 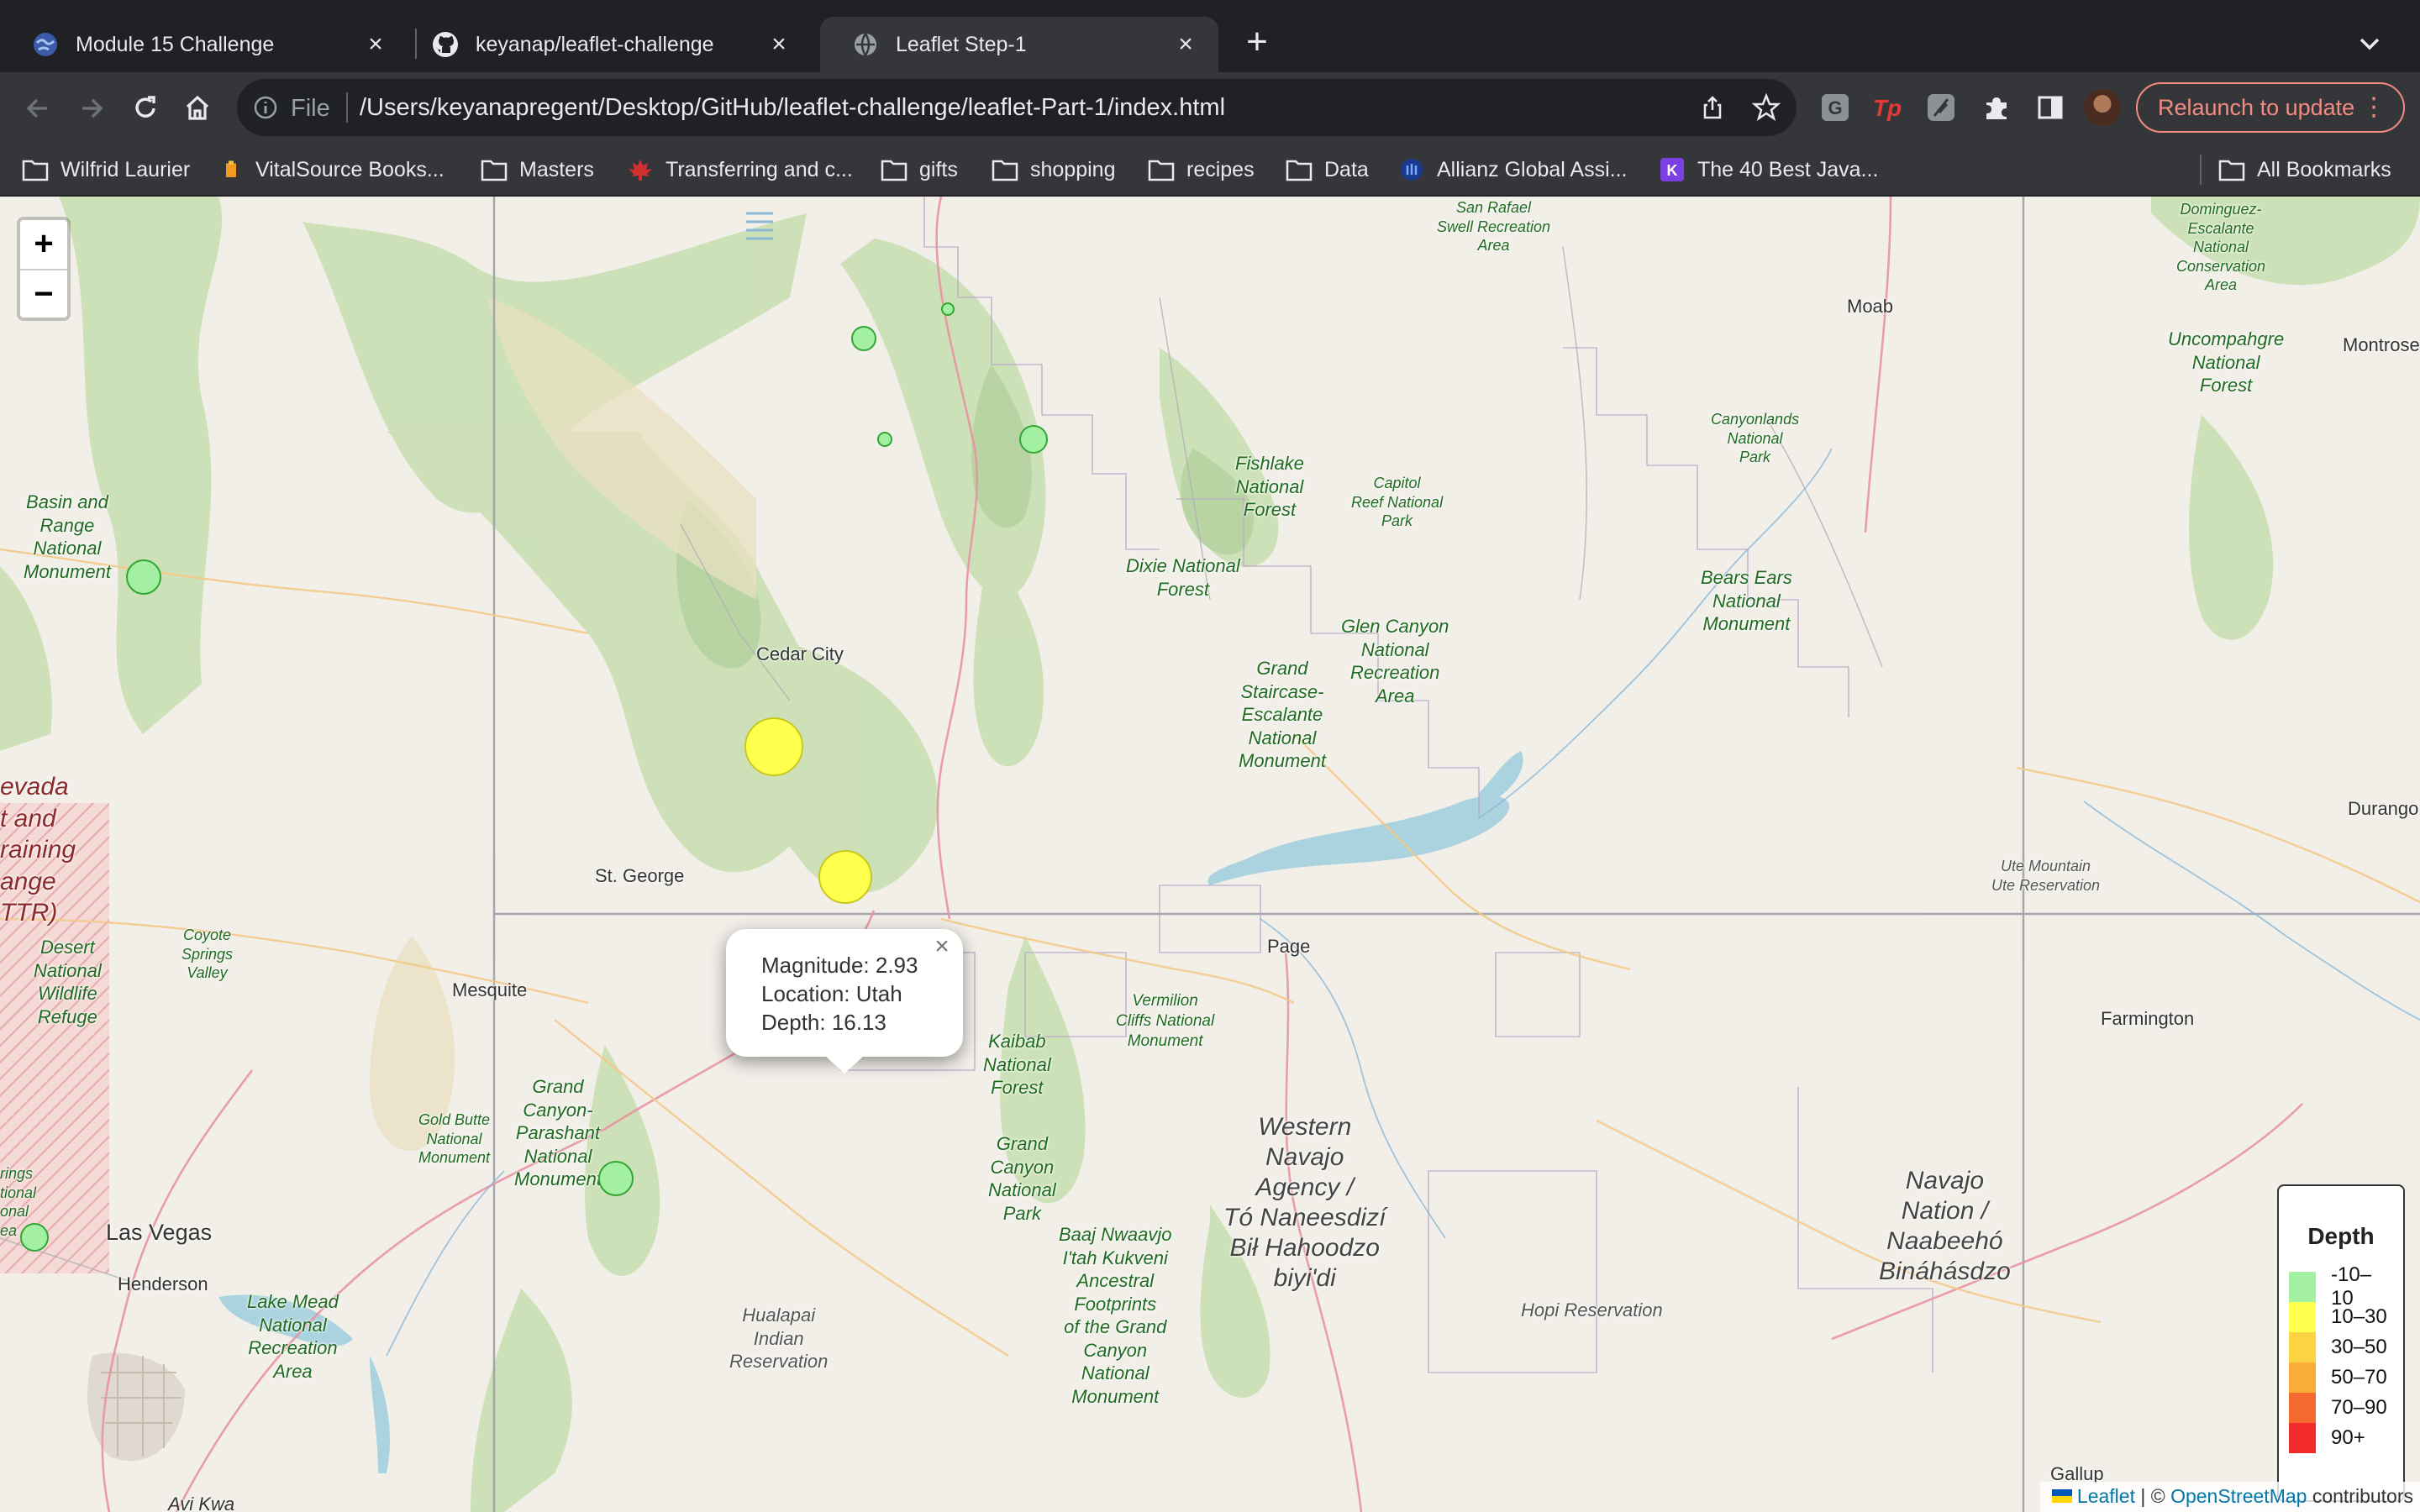 What do you see at coordinates (1019, 44) in the screenshot?
I see `tab-leaflet-step-1: Leaflet Step-1 ×` at bounding box center [1019, 44].